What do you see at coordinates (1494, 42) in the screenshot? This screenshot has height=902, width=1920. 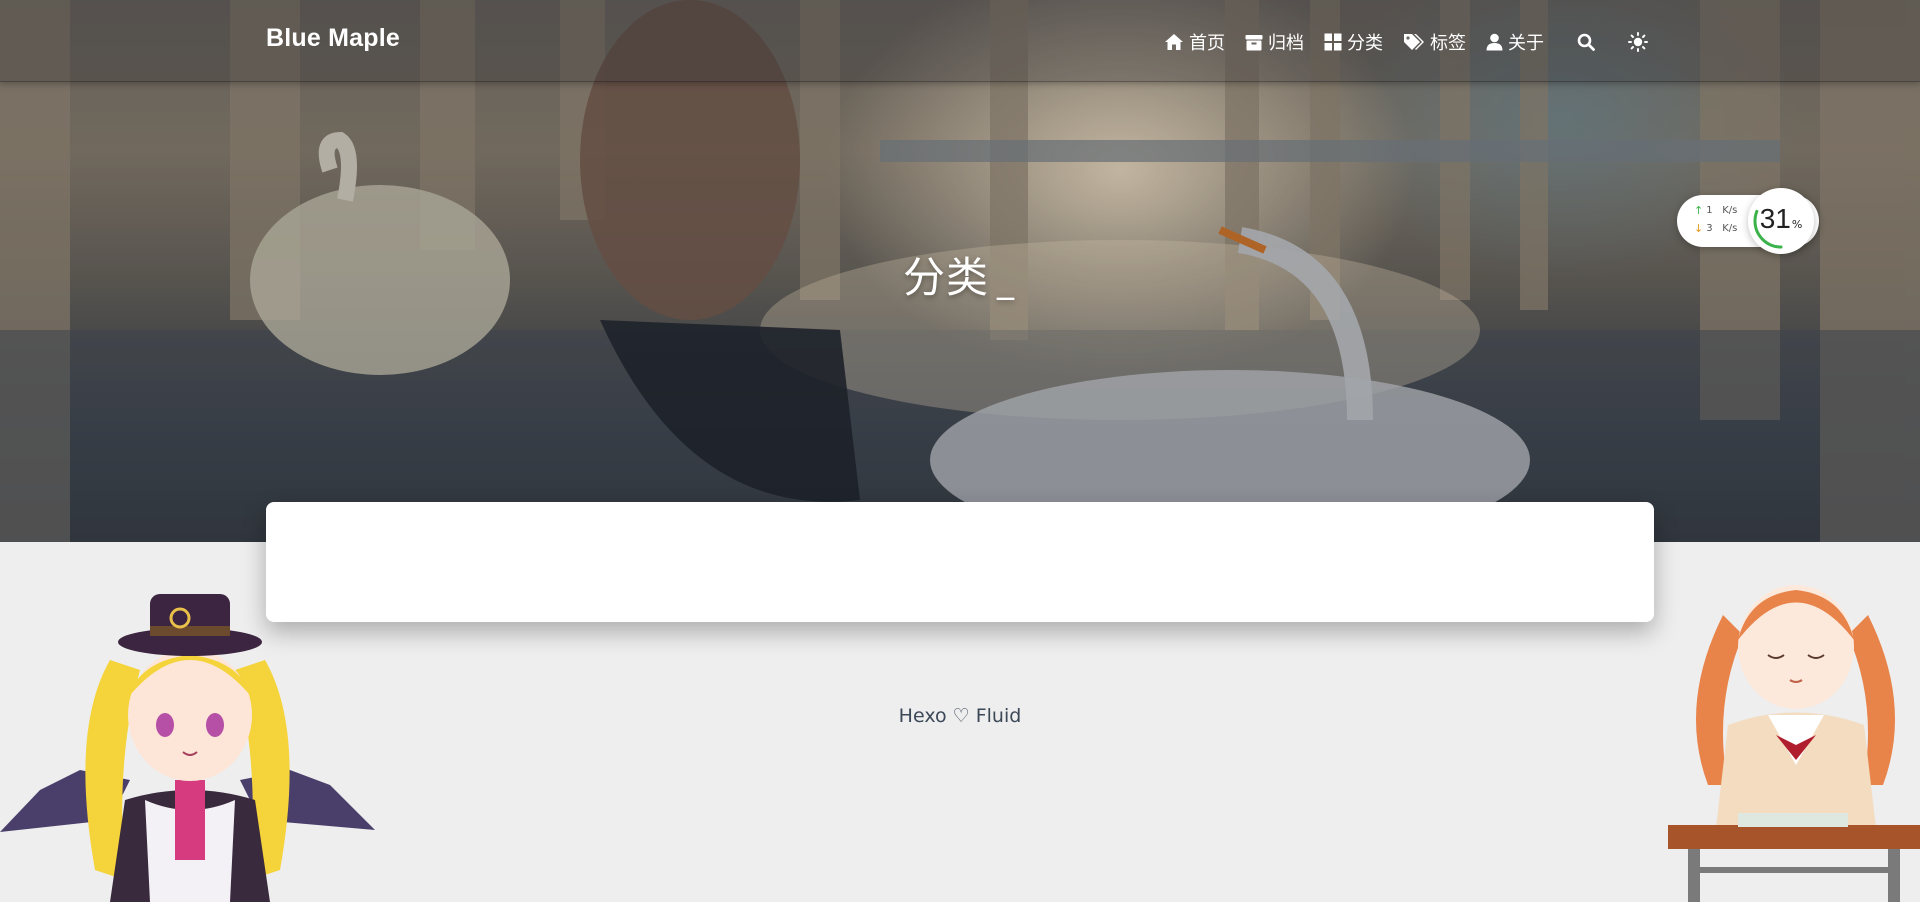 I see `user-icon` at bounding box center [1494, 42].